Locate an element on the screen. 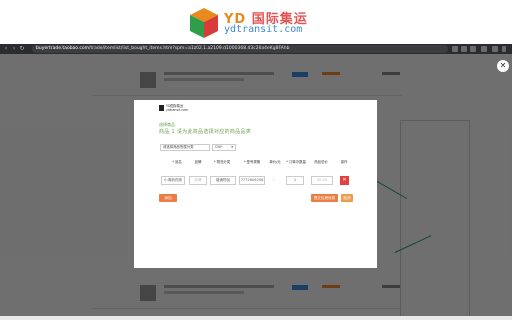  brand-subtitle: ydtransit.com is located at coordinates (263, 29).